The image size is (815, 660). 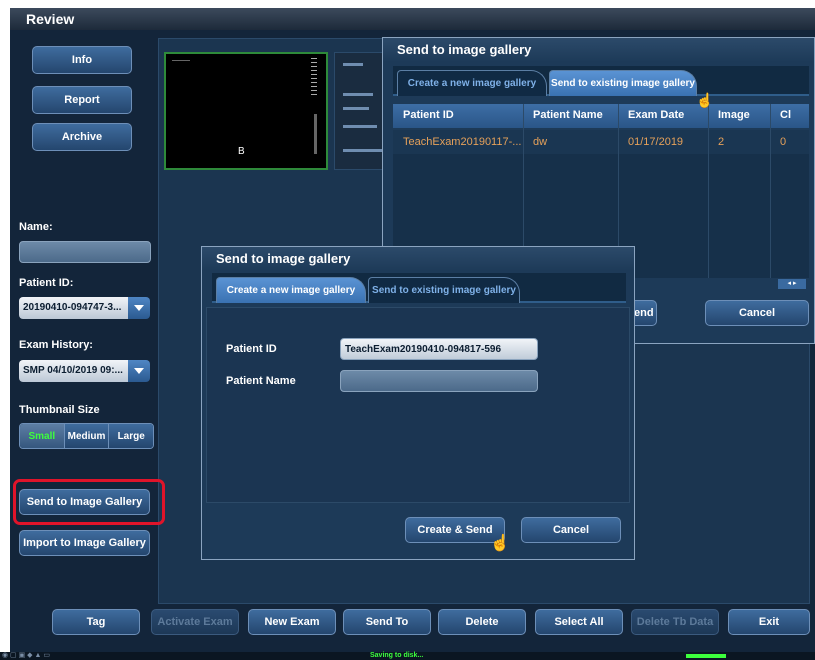 I want to click on report-button: Report, so click(x=82, y=100).